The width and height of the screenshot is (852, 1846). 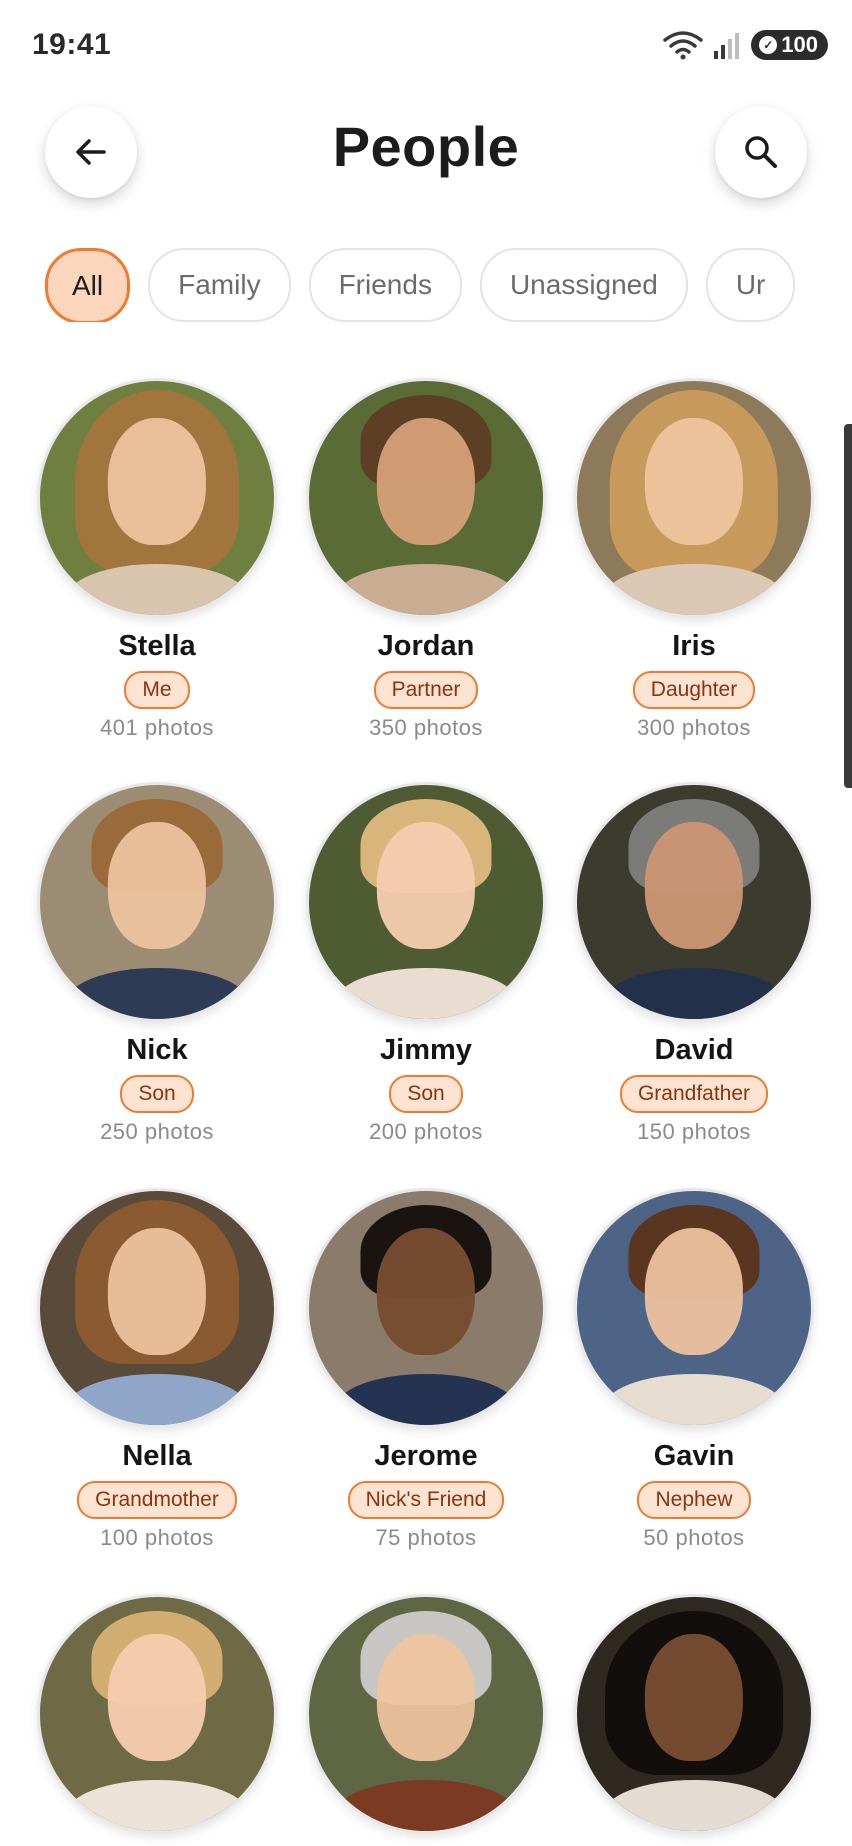 I want to click on person-card-david: David Grandfather 150 photos, so click(x=694, y=963).